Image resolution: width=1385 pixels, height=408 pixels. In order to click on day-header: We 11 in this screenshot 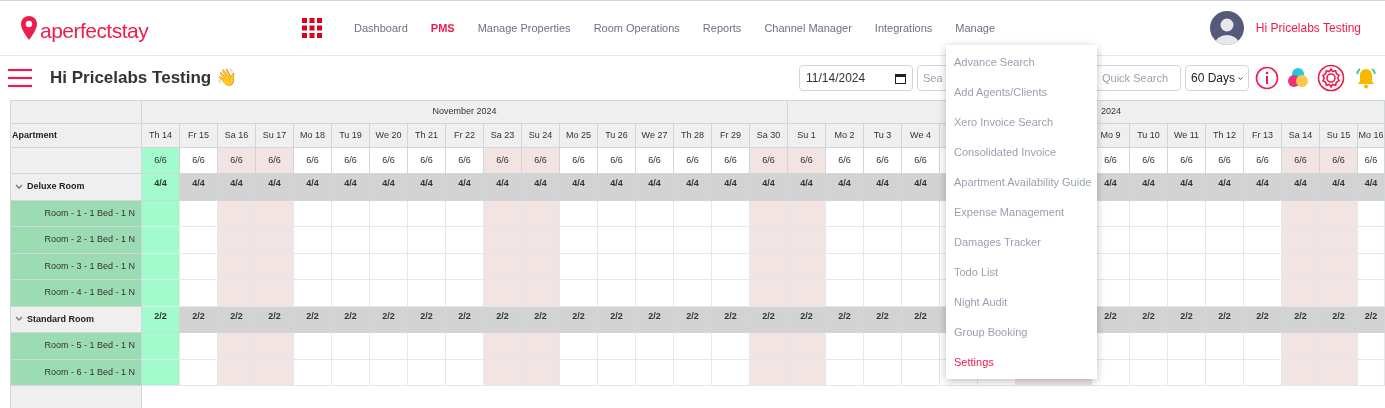, I will do `click(1187, 136)`.